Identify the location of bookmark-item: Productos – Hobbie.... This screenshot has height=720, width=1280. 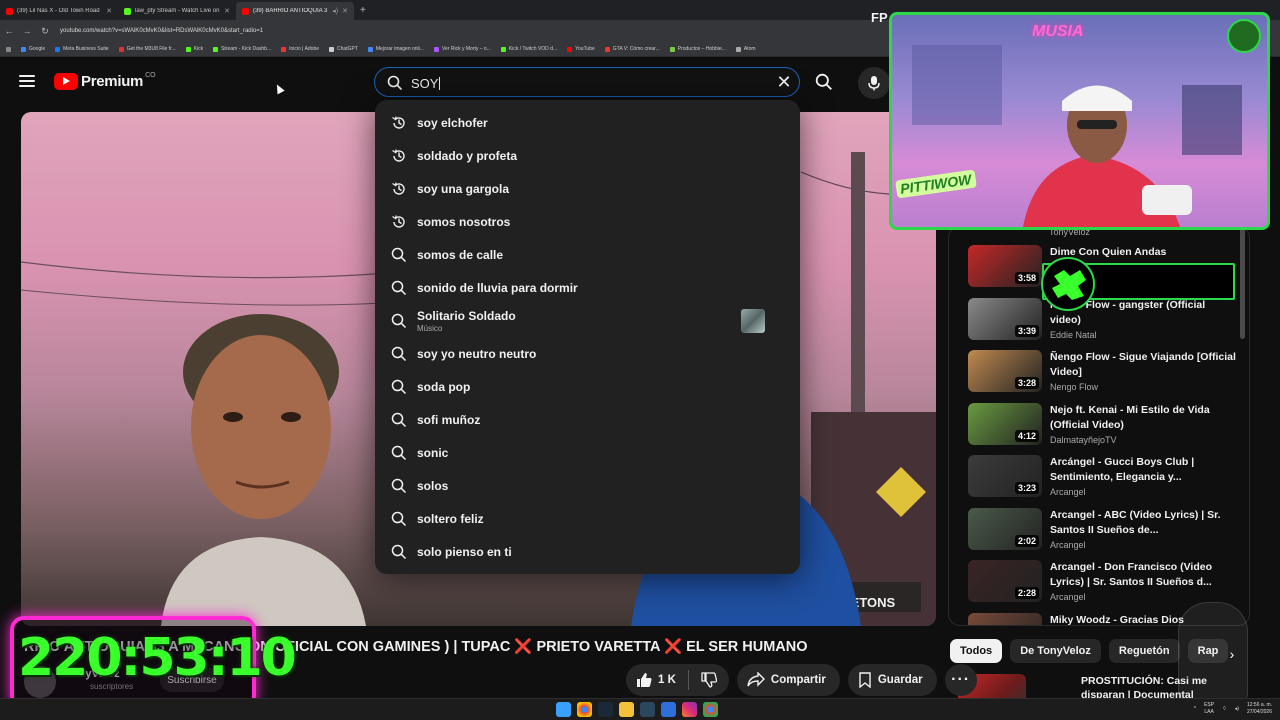
(697, 49).